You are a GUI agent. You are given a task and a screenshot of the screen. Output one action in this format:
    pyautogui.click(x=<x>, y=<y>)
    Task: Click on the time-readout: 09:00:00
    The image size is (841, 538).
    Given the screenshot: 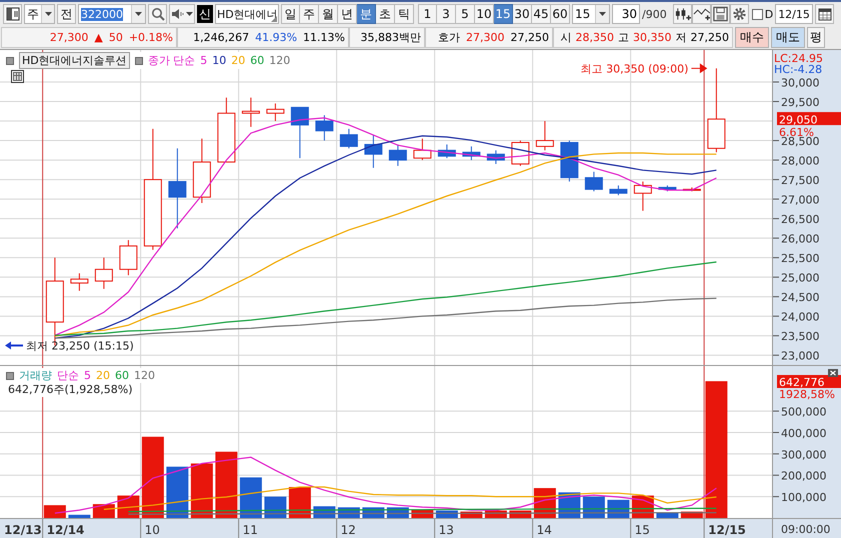 What is the action you would take?
    pyautogui.click(x=806, y=528)
    